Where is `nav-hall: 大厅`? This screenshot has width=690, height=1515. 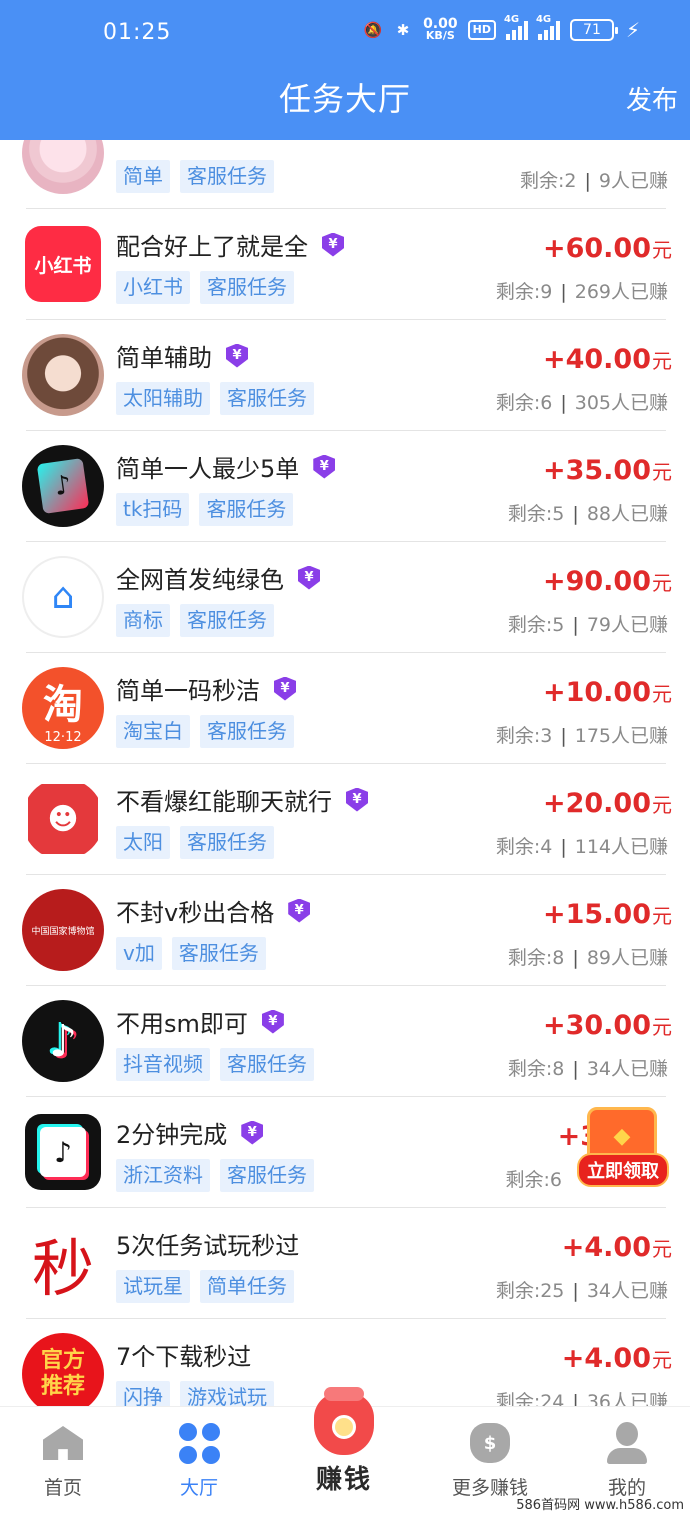
nav-hall: 大厅 is located at coordinates (199, 1460).